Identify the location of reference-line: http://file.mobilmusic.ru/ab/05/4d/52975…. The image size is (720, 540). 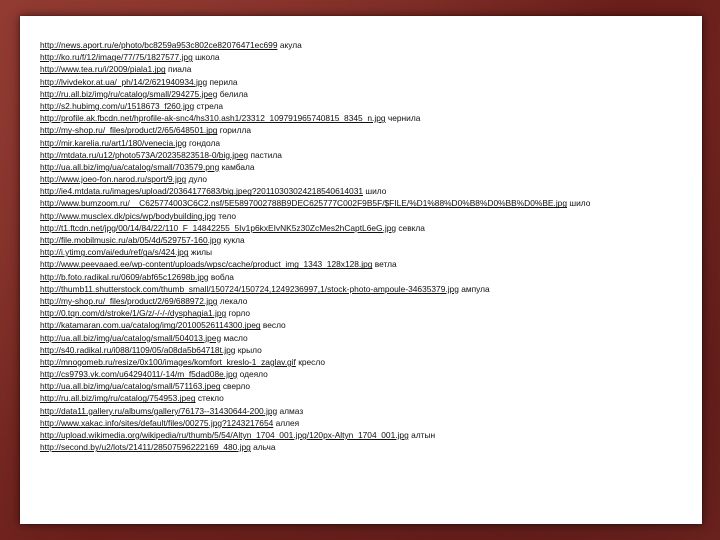
(367, 240).